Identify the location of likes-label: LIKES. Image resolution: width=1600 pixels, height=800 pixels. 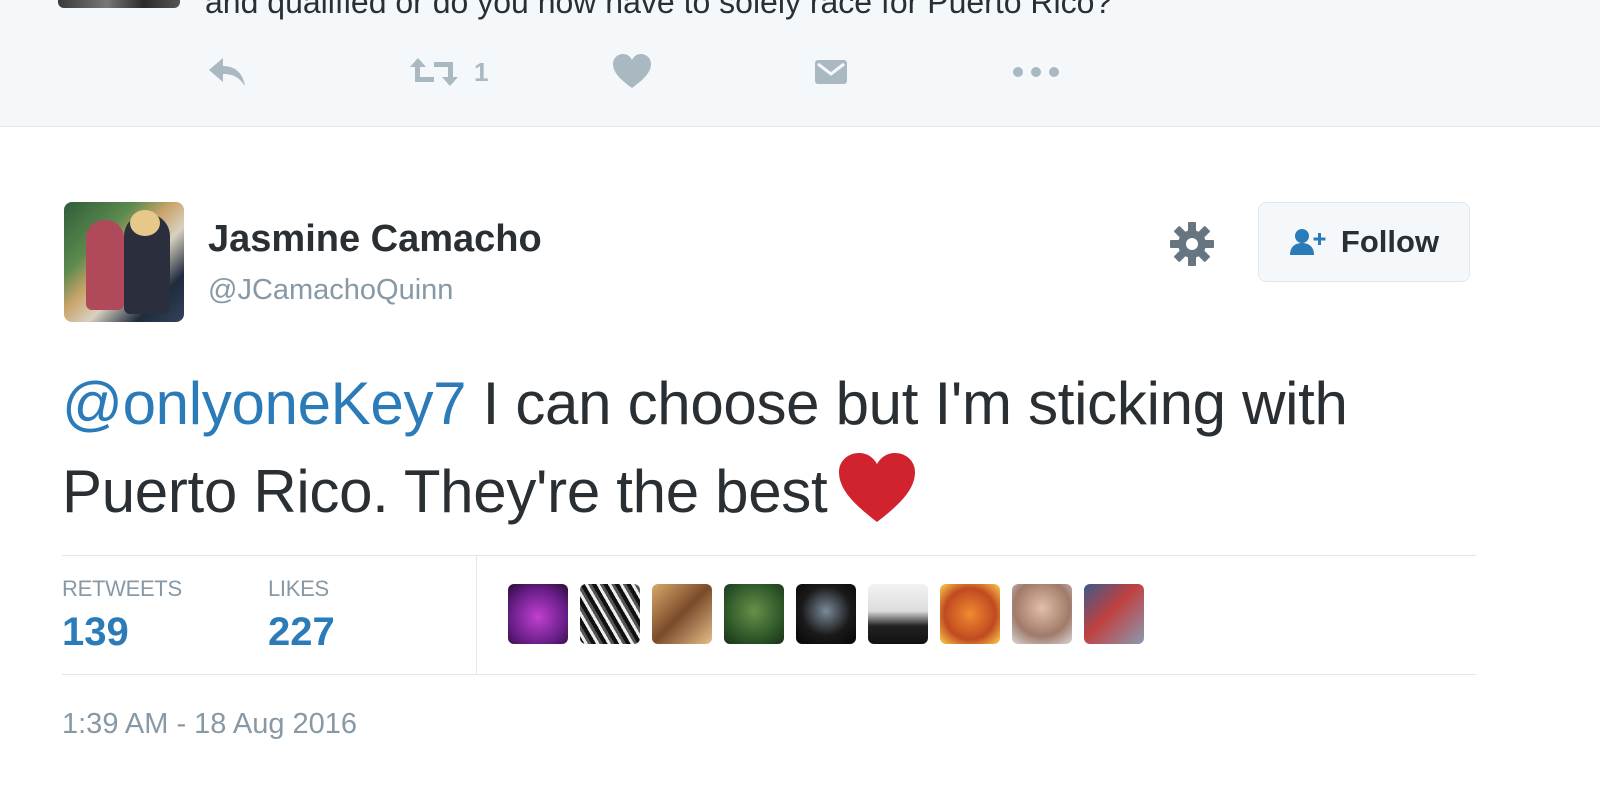
(298, 588).